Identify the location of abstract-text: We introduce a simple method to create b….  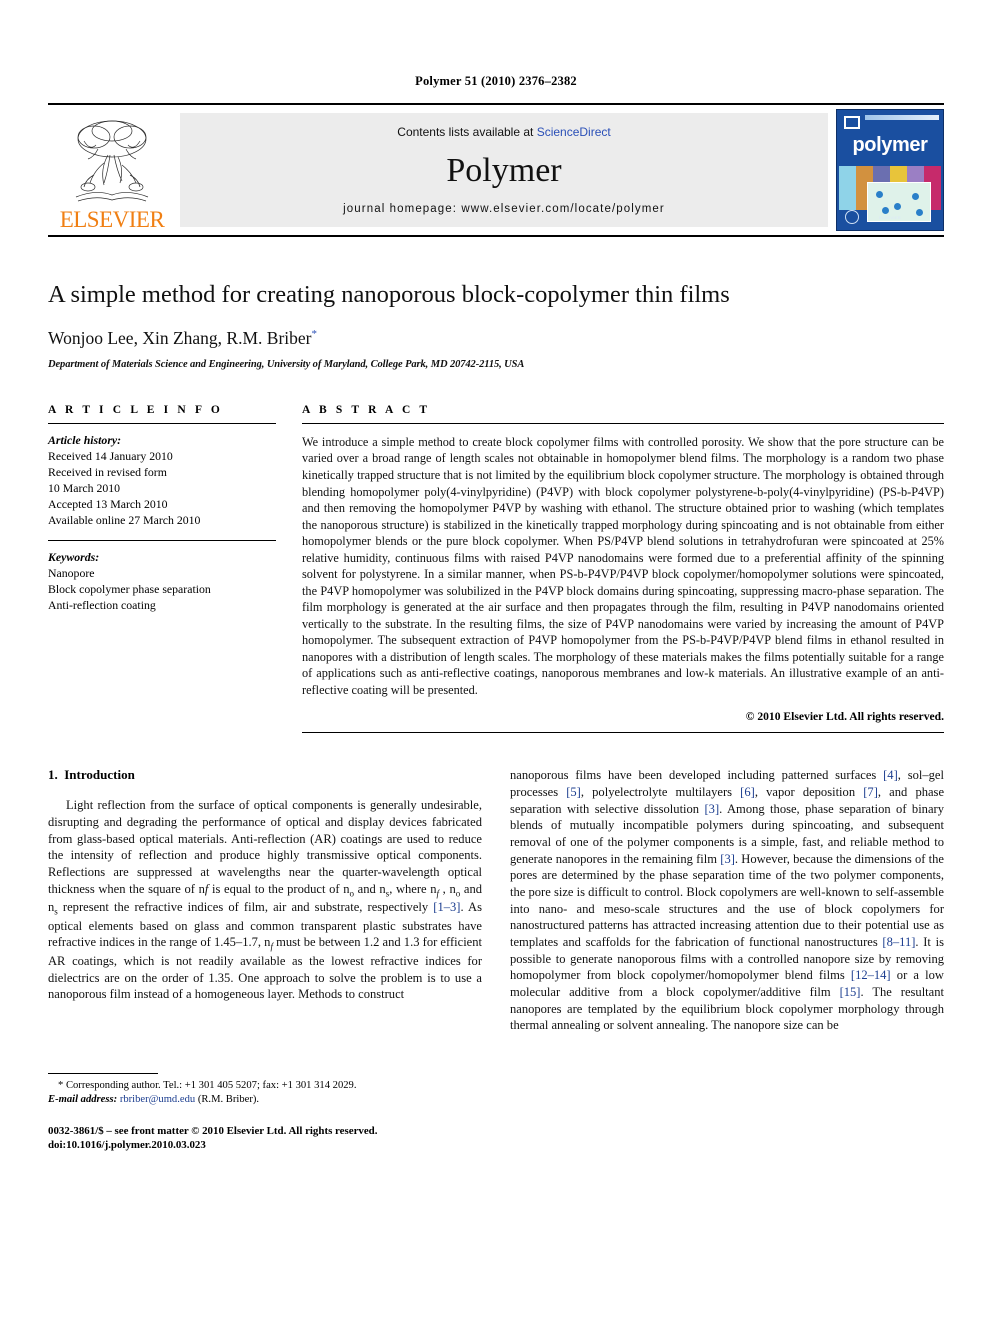
(623, 565).